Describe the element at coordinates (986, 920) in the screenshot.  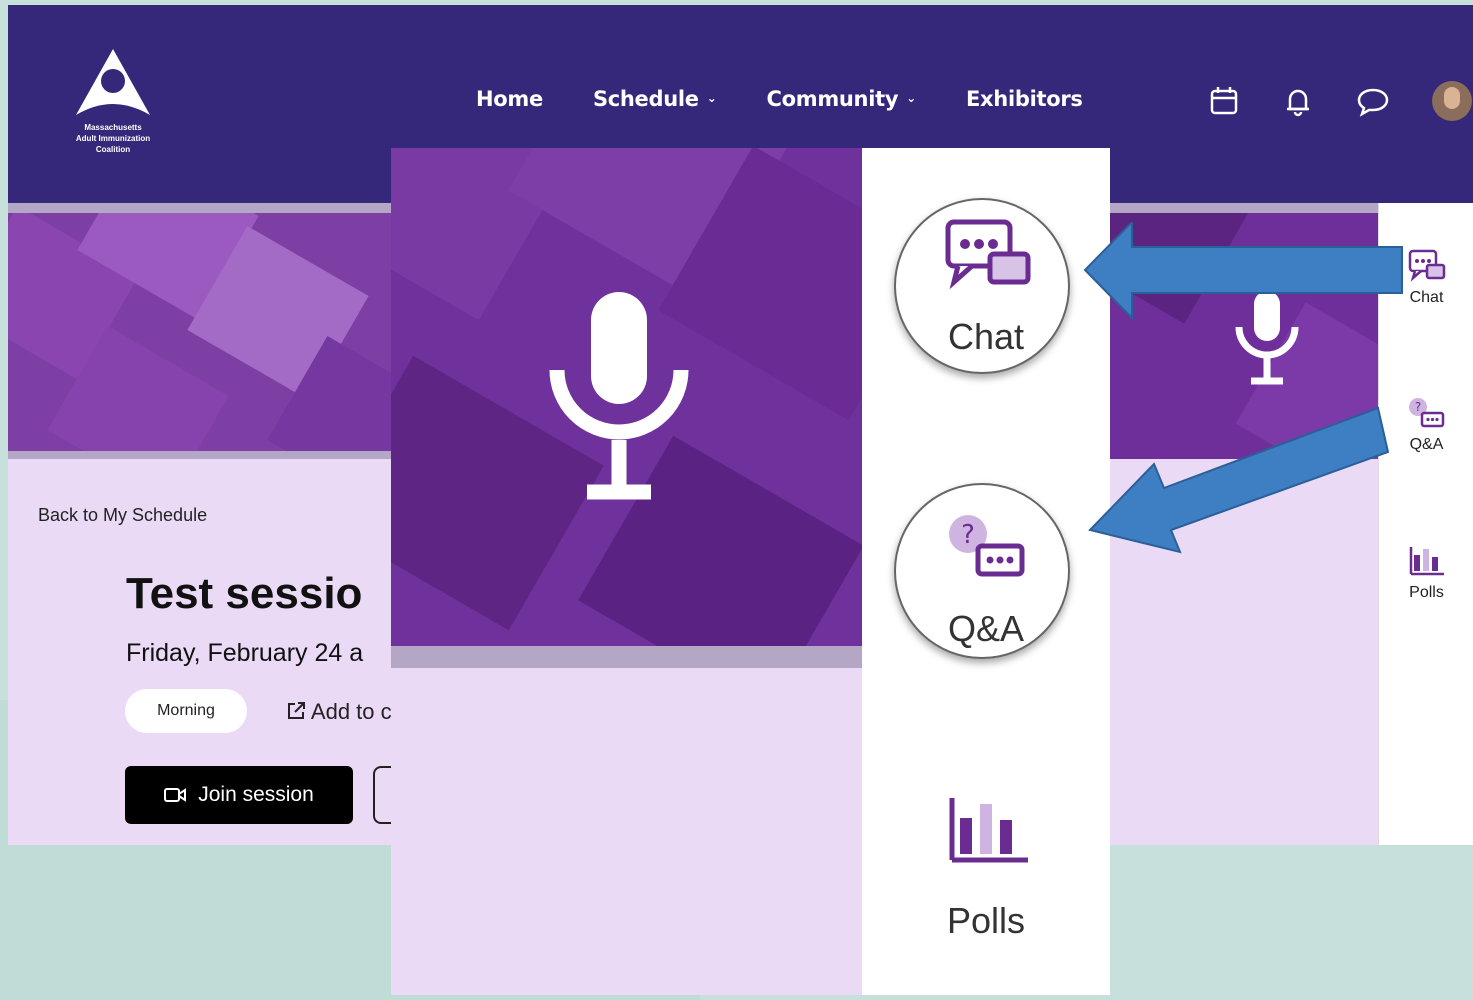
I see `zoomed-polls-label: Polls` at that location.